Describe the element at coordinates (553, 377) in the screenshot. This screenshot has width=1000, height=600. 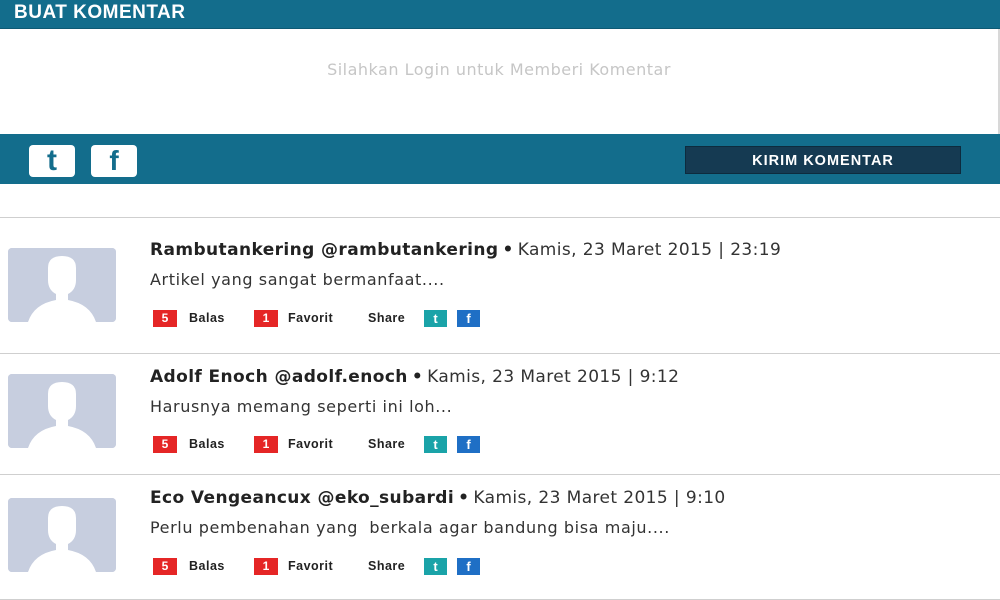
I see `comment-date: Kamis, 23 Maret 2015 | 9:12` at that location.